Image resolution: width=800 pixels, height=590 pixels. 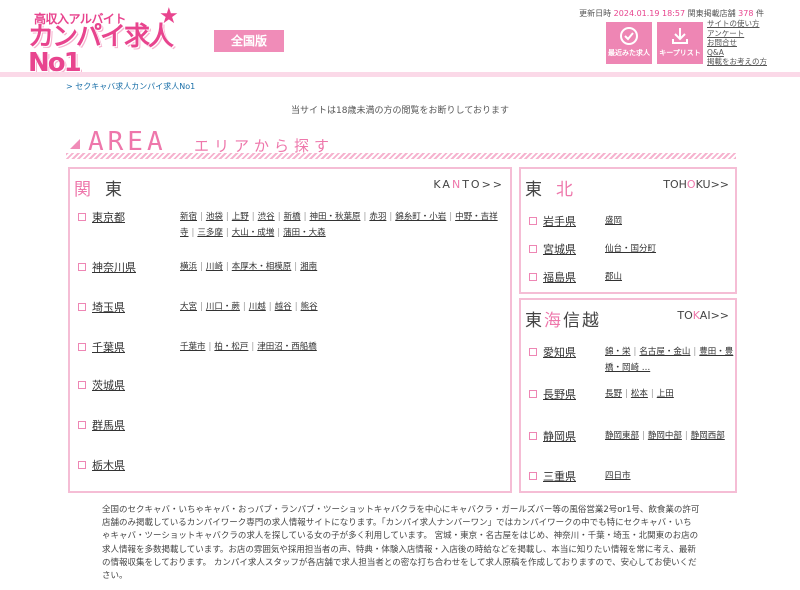 What do you see at coordinates (696, 184) in the screenshot?
I see `region-more-link: TOHOKU>>` at bounding box center [696, 184].